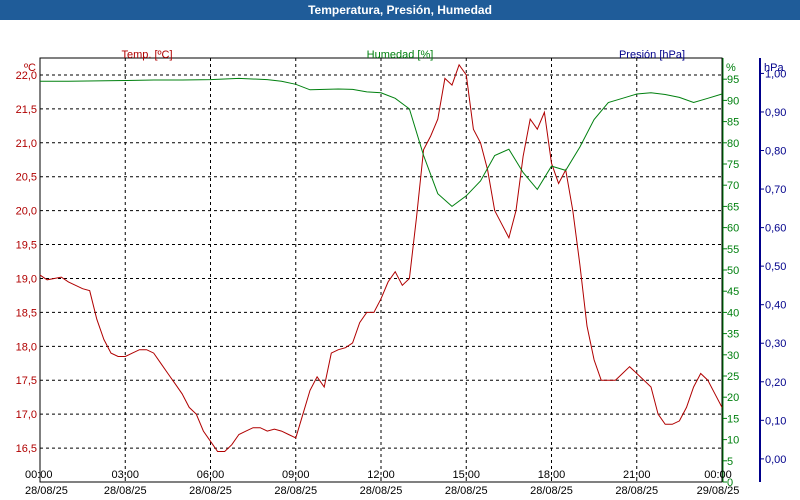 The image size is (800, 500). What do you see at coordinates (731, 281) in the screenshot?
I see `hum-tick-labels: 05101520253035404550556065707580859095` at bounding box center [731, 281].